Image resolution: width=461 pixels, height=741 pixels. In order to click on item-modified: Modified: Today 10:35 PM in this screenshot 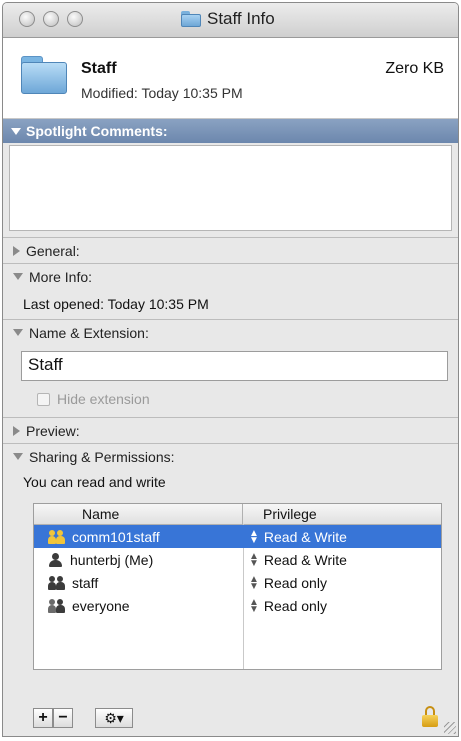, I will do `click(162, 93)`.